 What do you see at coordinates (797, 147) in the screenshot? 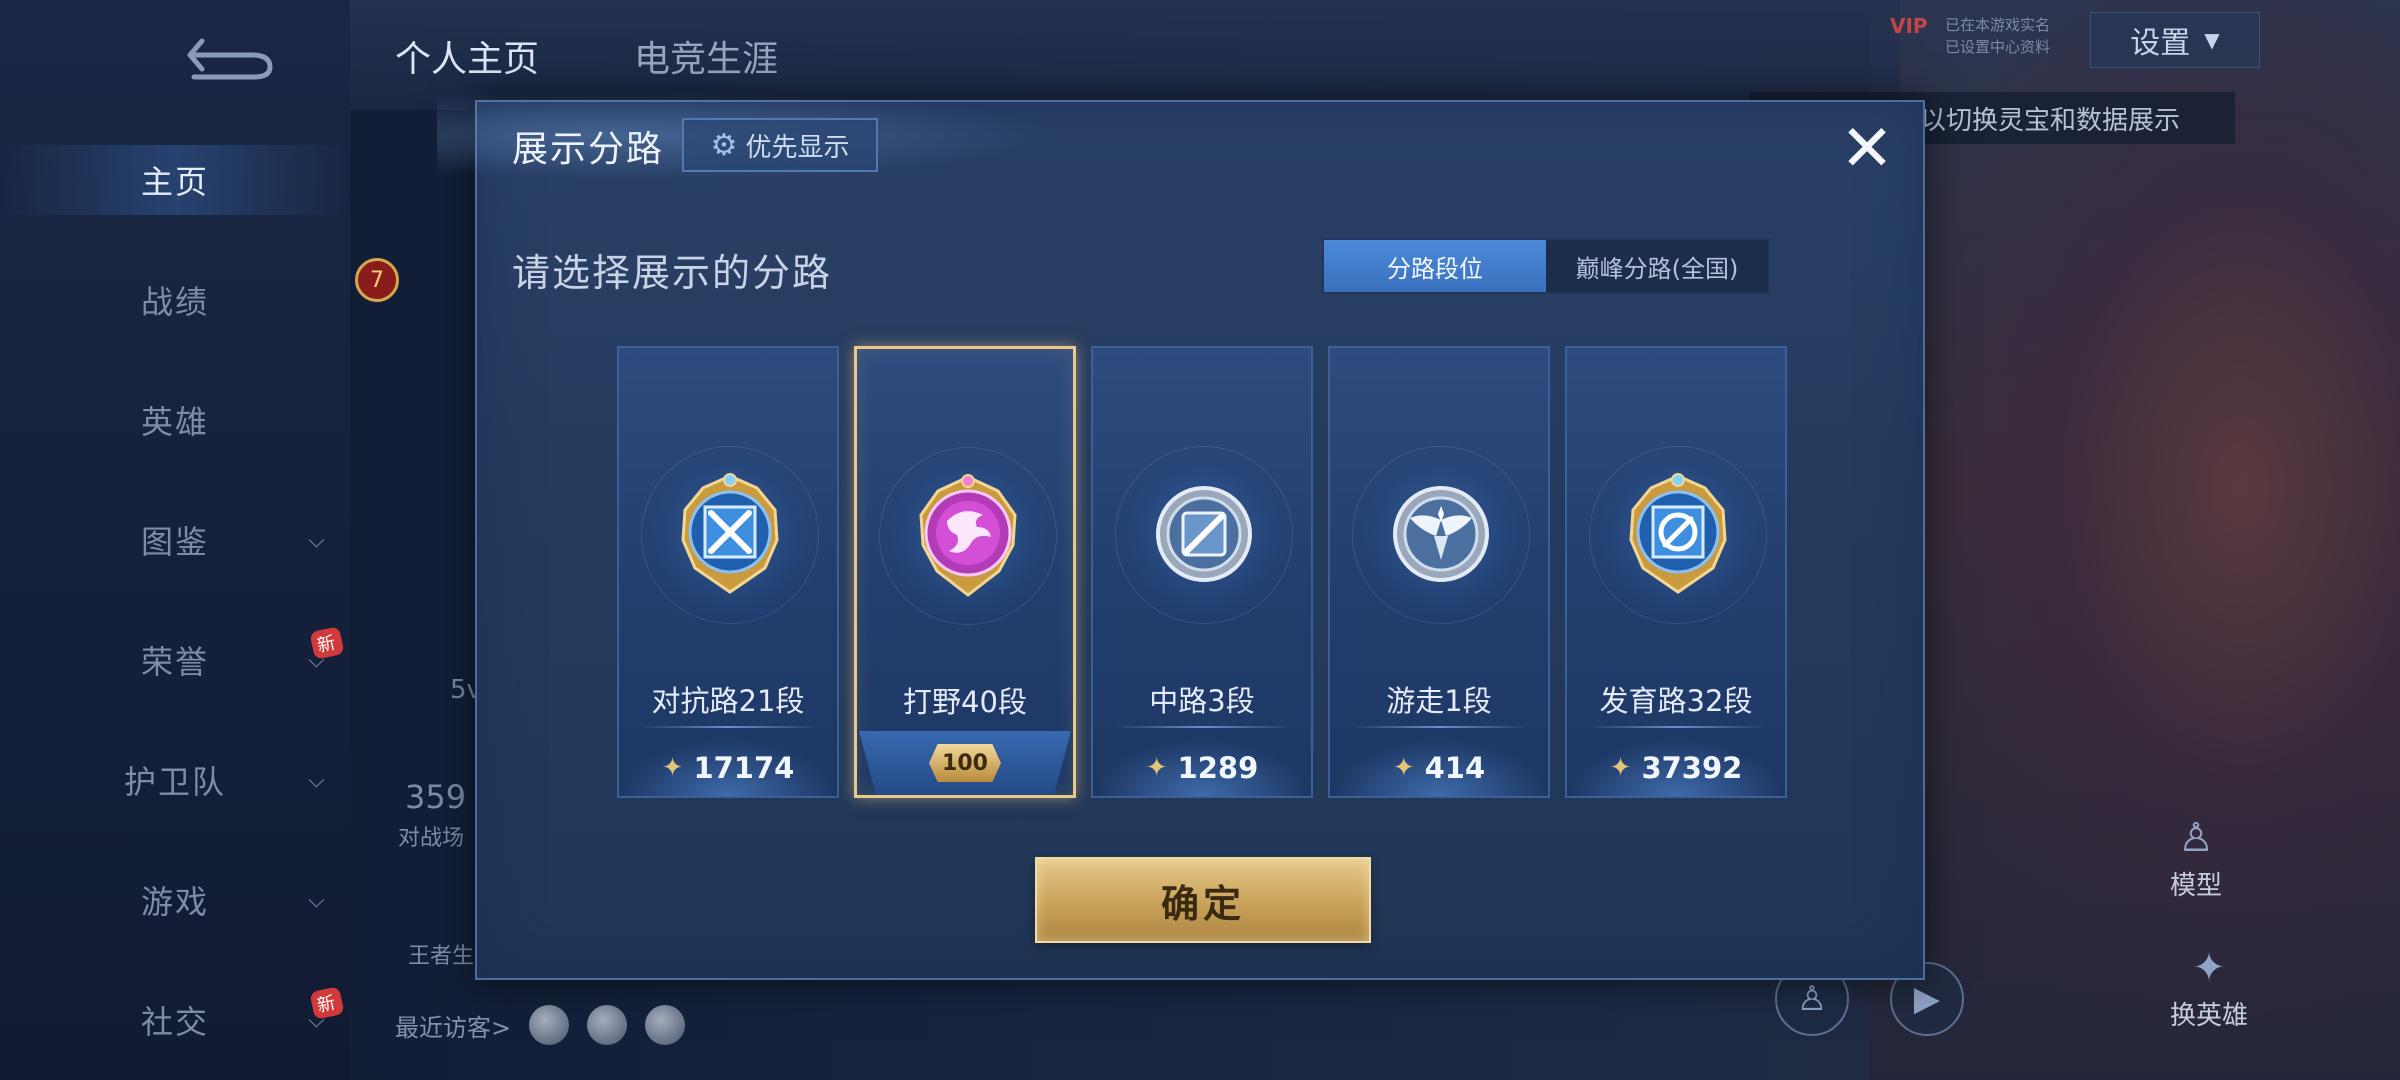
I see `priority-display-label: 优先显示` at bounding box center [797, 147].